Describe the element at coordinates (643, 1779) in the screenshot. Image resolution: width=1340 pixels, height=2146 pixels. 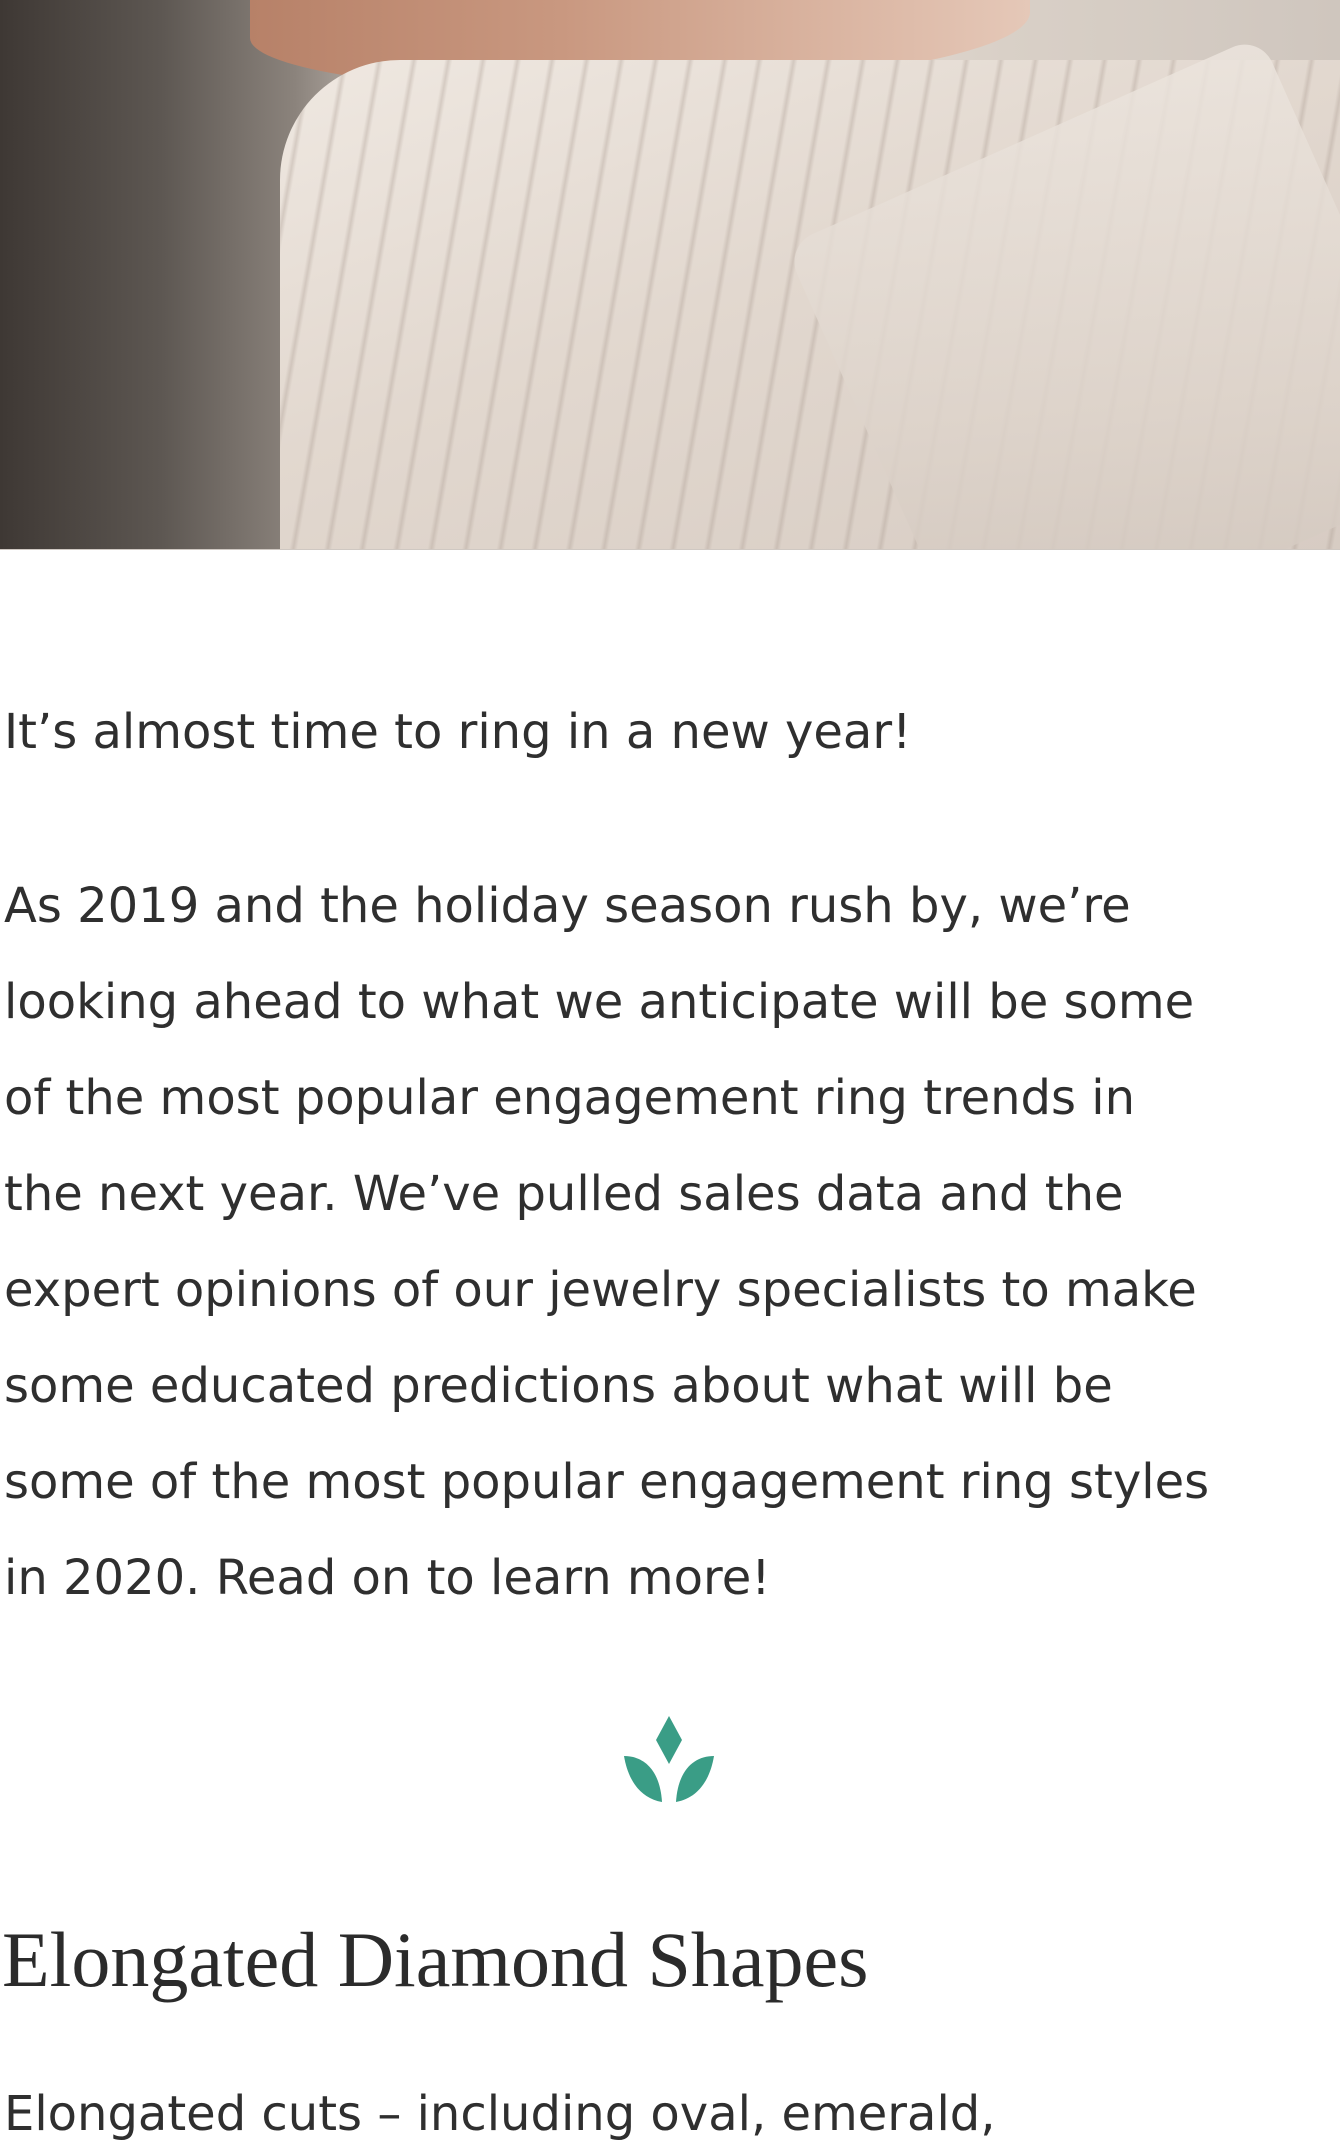
I see `left-leaf-shape` at that location.